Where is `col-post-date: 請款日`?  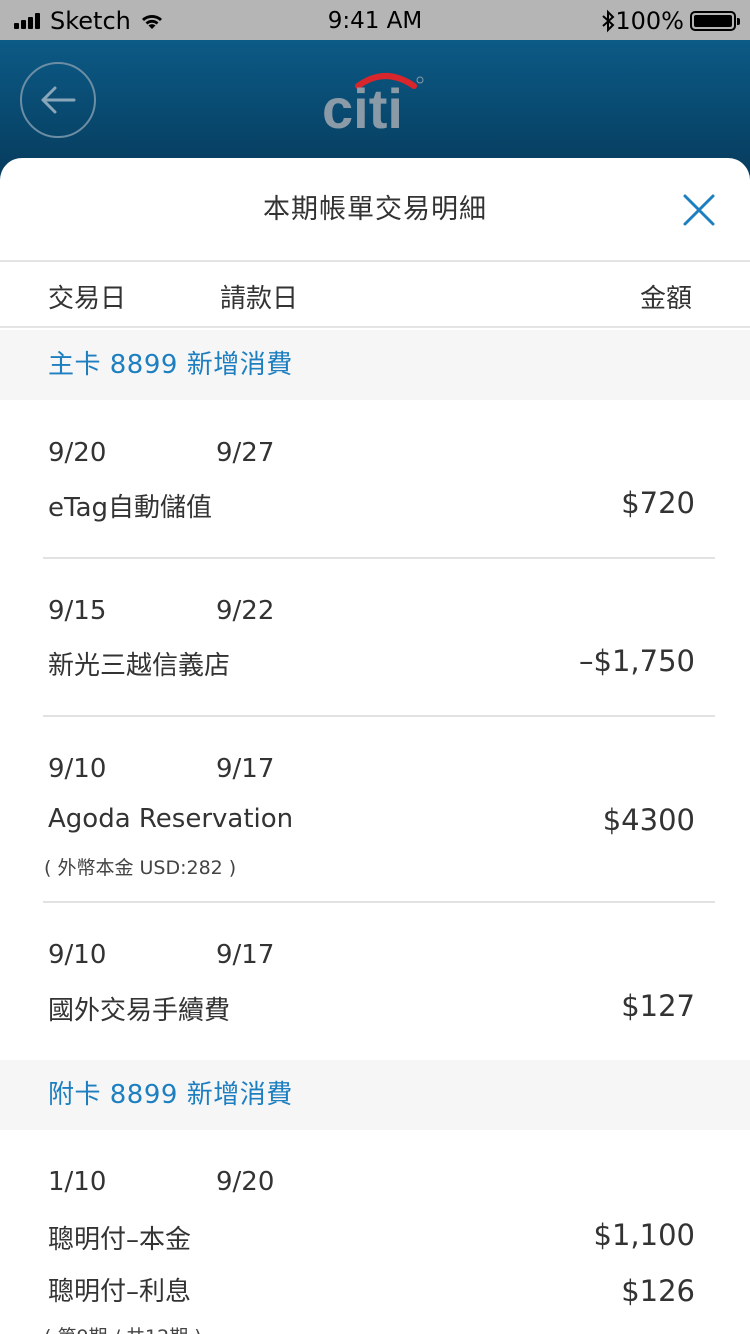
col-post-date: 請款日 is located at coordinates (259, 299).